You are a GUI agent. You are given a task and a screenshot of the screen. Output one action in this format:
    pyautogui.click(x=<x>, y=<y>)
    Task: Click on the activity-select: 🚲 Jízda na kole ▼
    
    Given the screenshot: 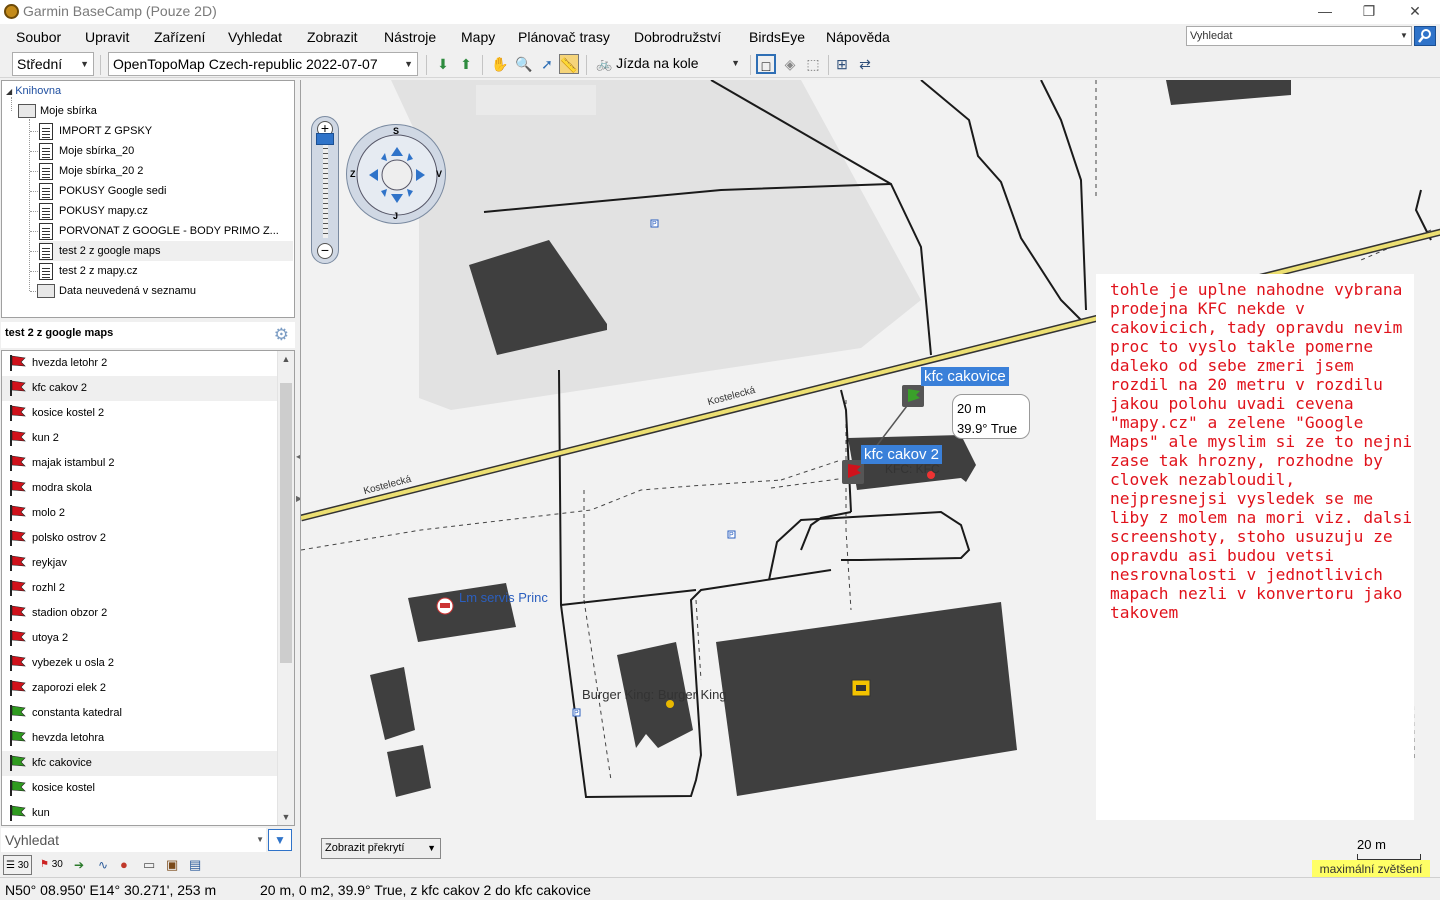 What is the action you would take?
    pyautogui.click(x=668, y=64)
    